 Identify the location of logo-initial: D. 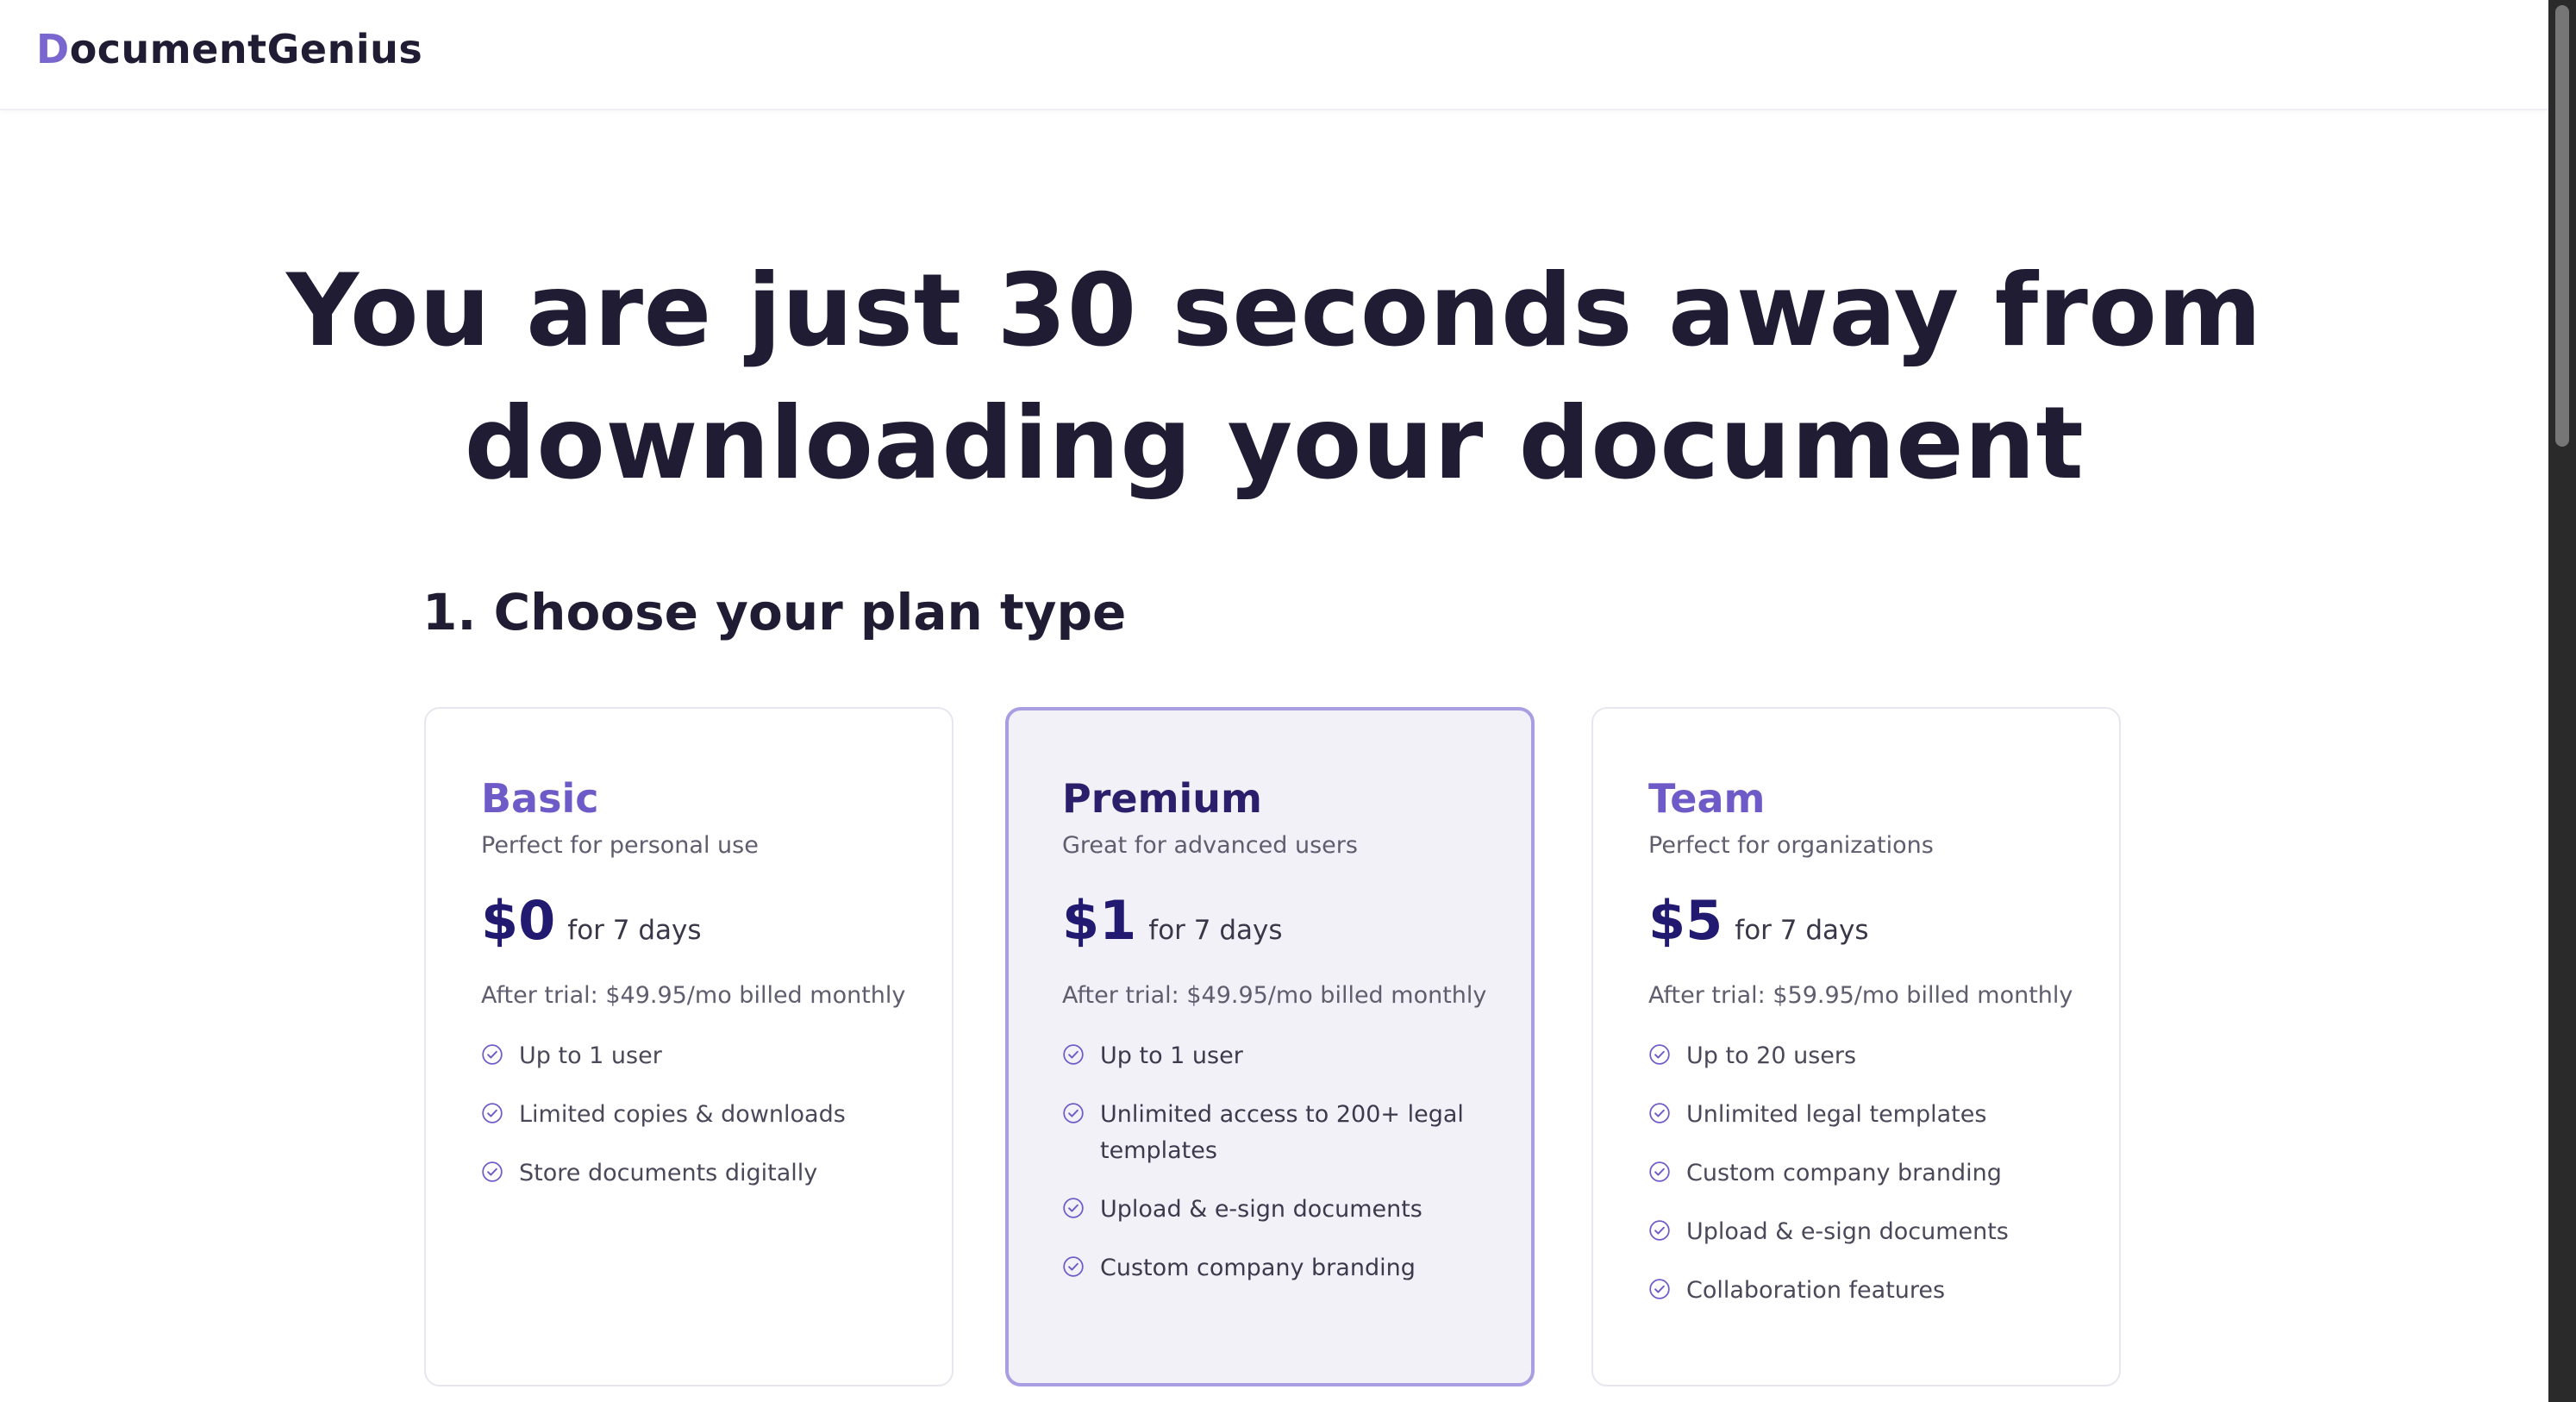
(53, 49).